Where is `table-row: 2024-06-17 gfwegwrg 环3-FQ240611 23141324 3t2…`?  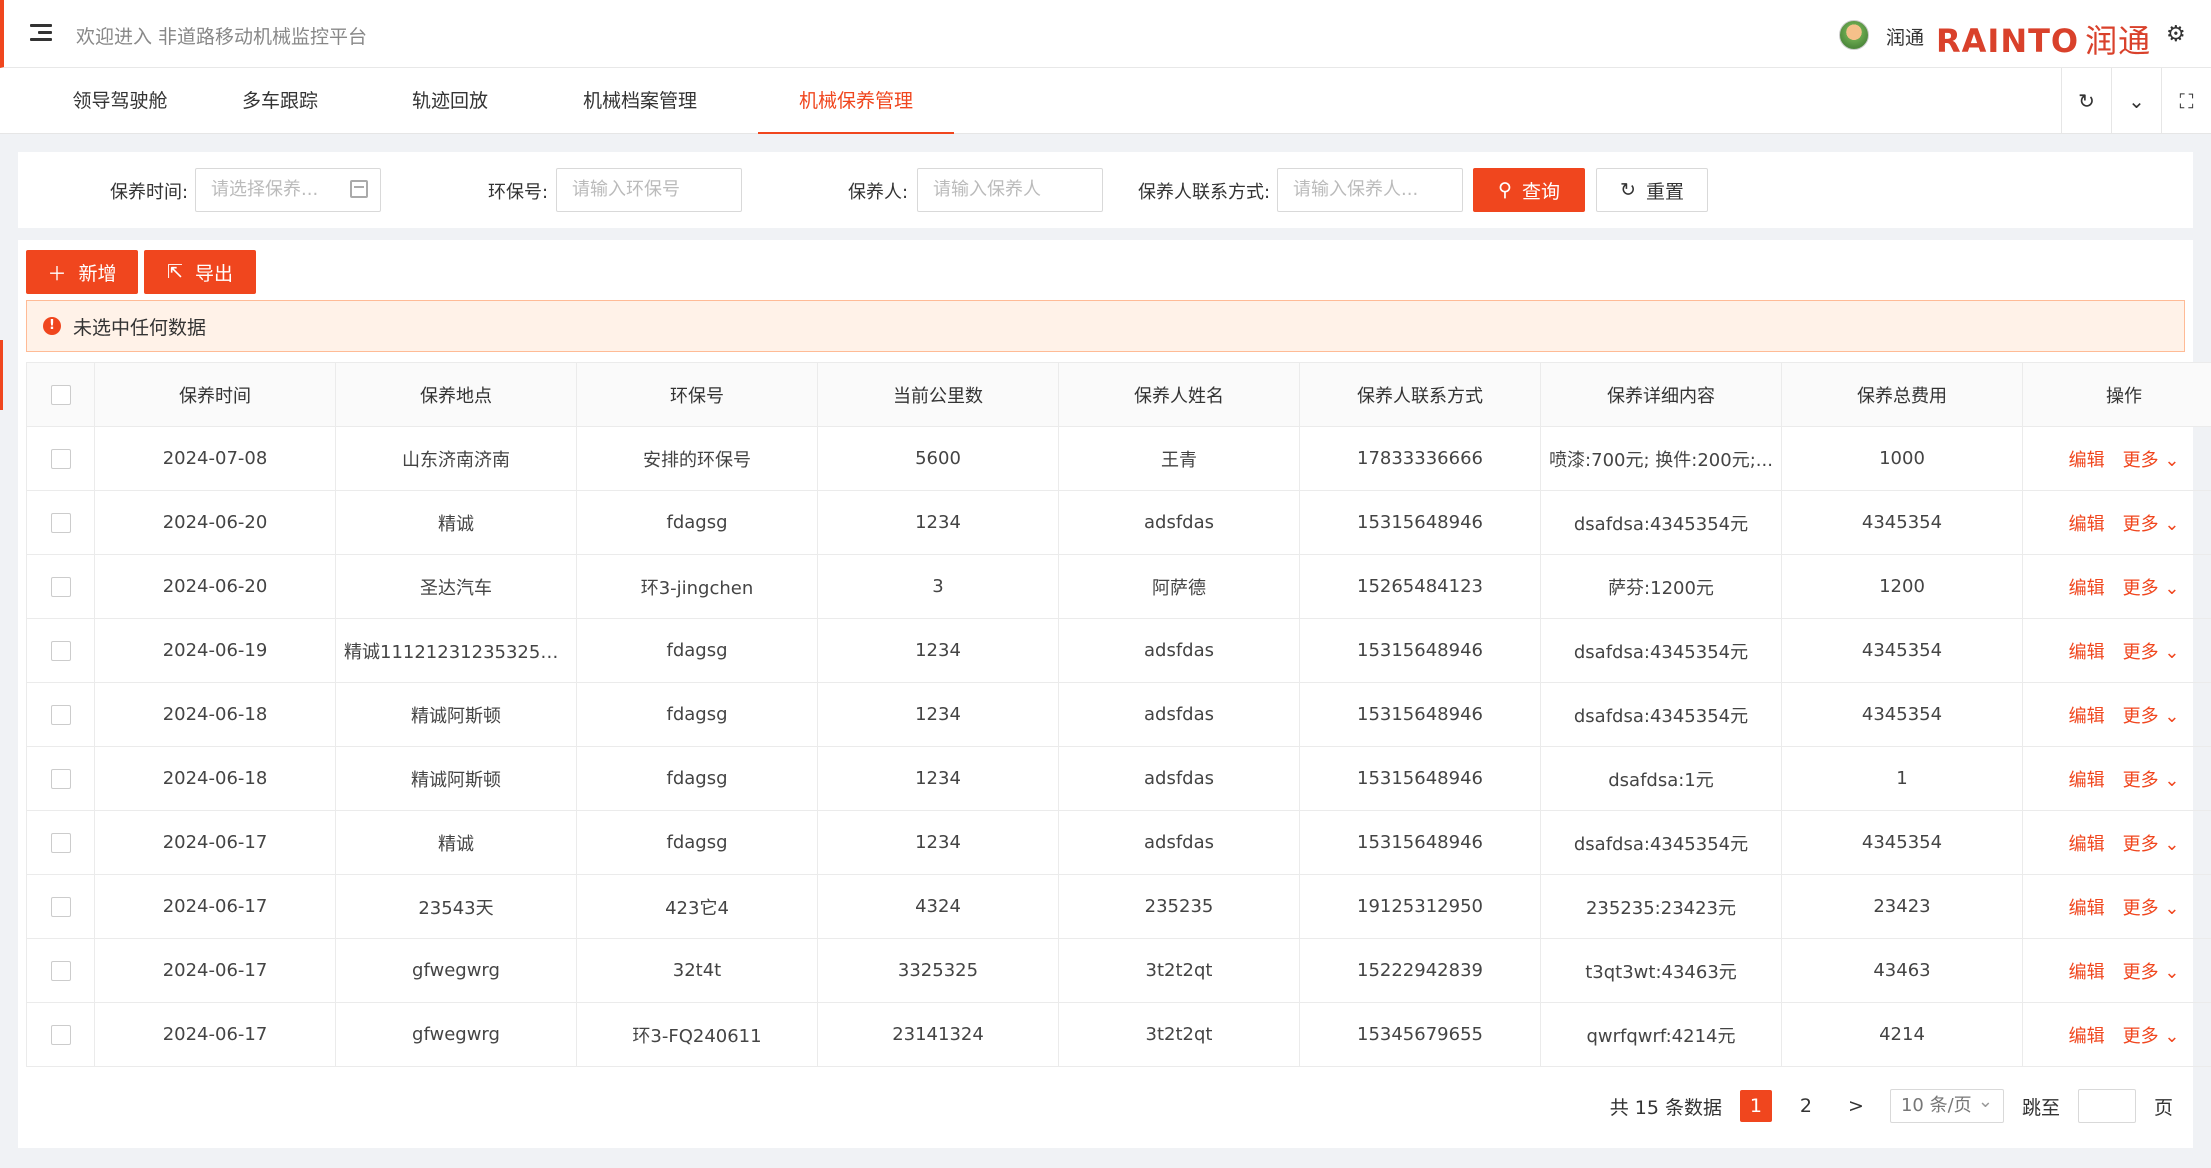
table-row: 2024-06-17 gfwegwrg 环3-FQ240611 23141324 3t2… is located at coordinates (1118, 1034).